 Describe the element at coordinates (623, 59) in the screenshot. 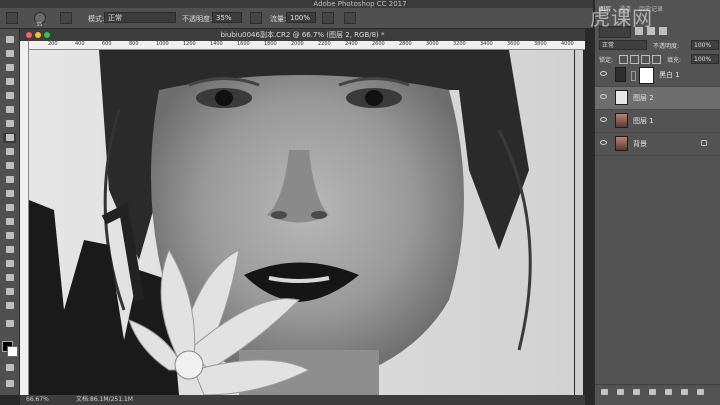

I see `lock-transparent-icon` at that location.